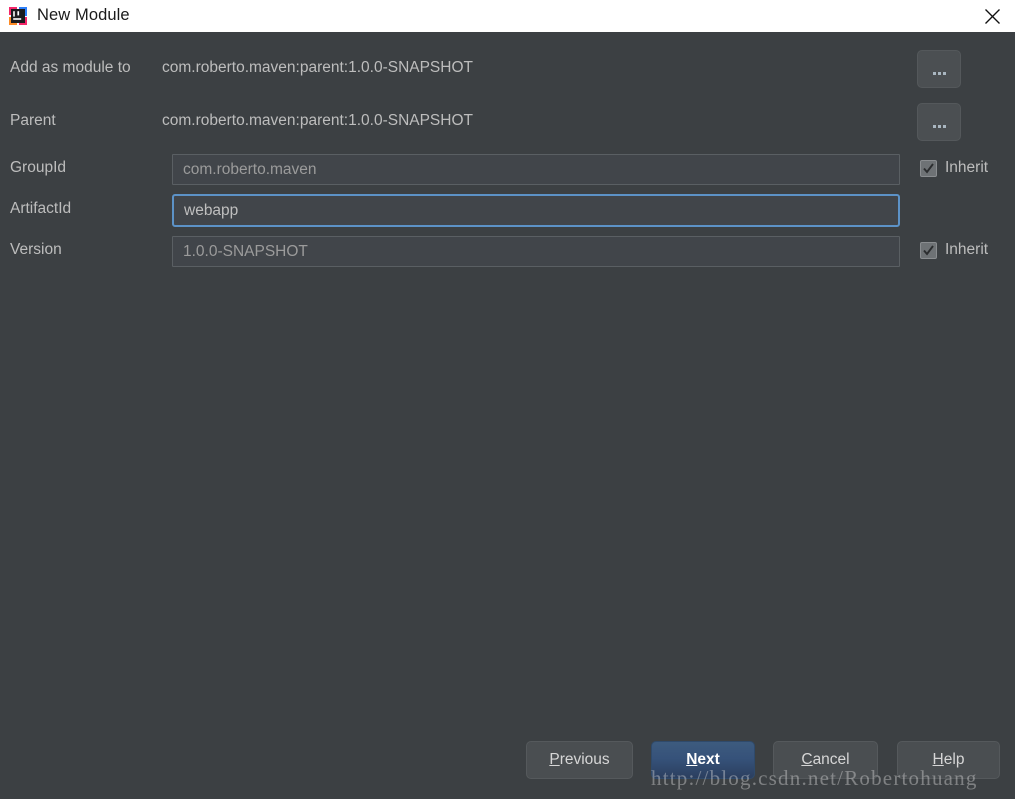 The image size is (1015, 799). I want to click on previous-button-label: revious, so click(584, 759).